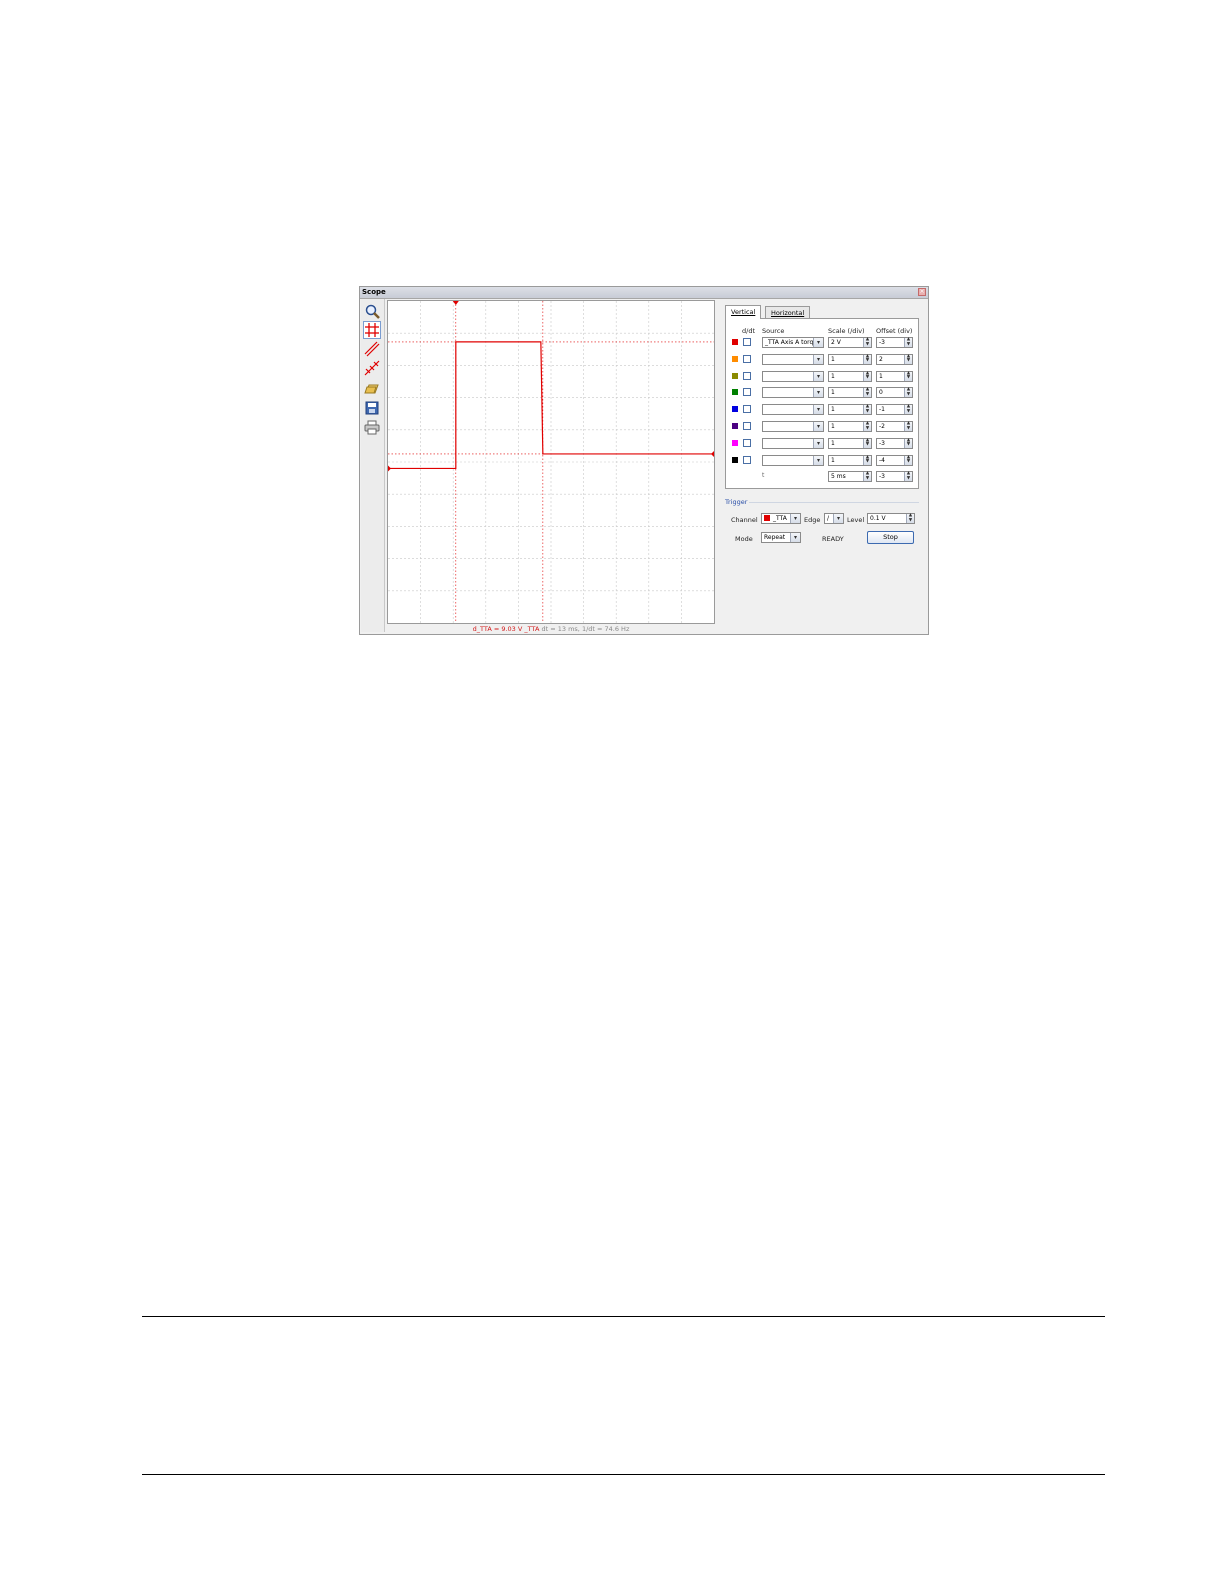  Describe the element at coordinates (781, 537) in the screenshot. I see `trigger-mode-select: Repeat ▾` at that location.